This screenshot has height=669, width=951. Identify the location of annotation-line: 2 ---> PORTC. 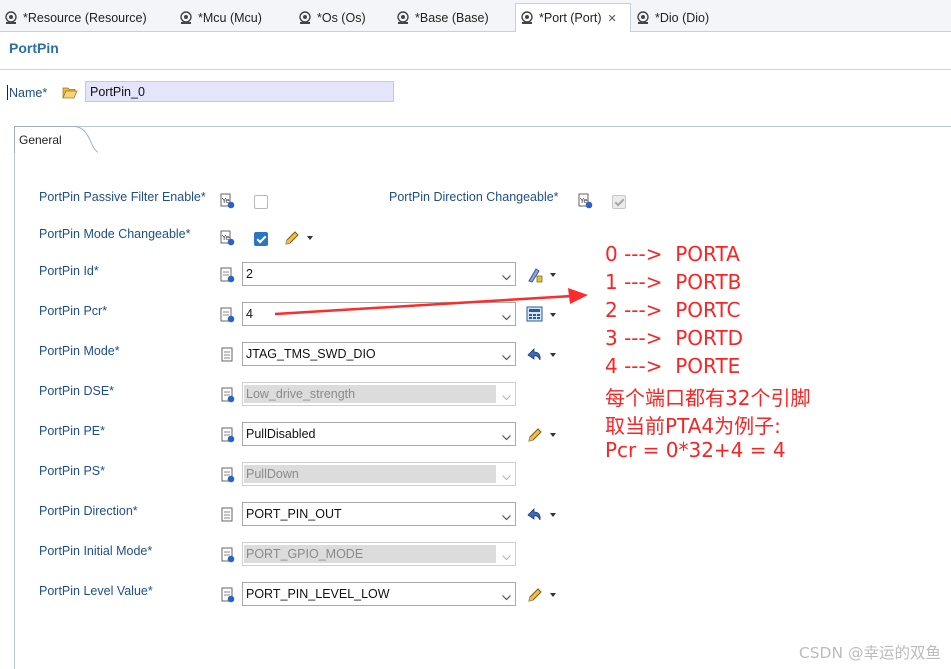
(673, 310).